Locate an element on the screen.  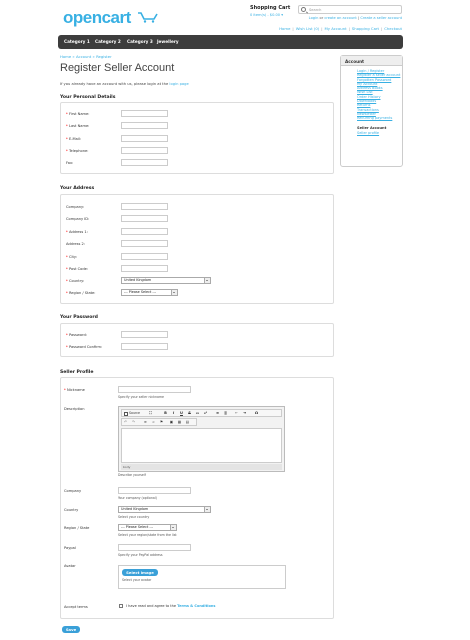
select-image-button: Select image is located at coordinates (140, 572).